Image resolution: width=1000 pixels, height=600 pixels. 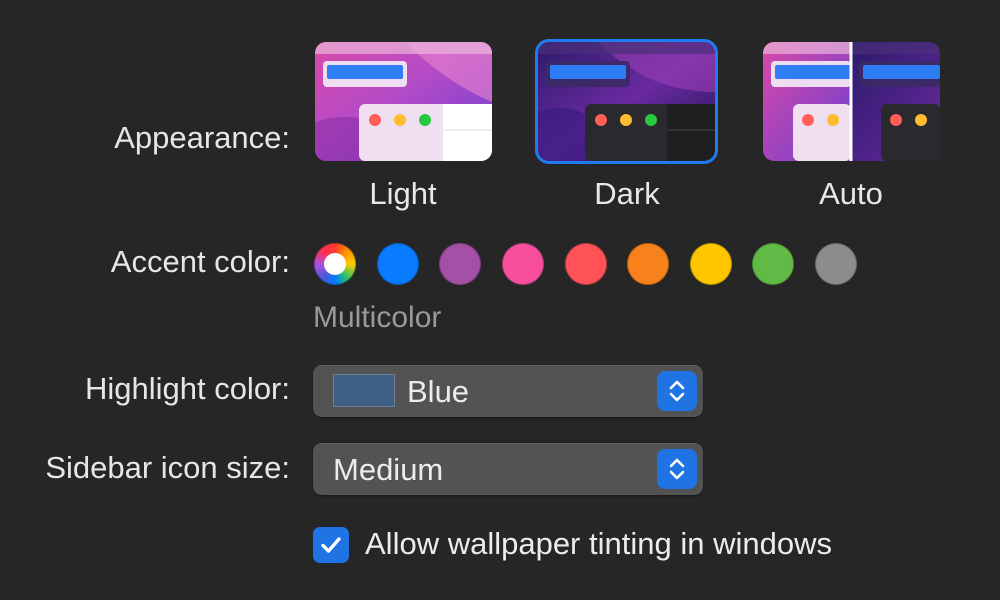 I want to click on appearance-label: Appearance:, so click(x=202, y=137).